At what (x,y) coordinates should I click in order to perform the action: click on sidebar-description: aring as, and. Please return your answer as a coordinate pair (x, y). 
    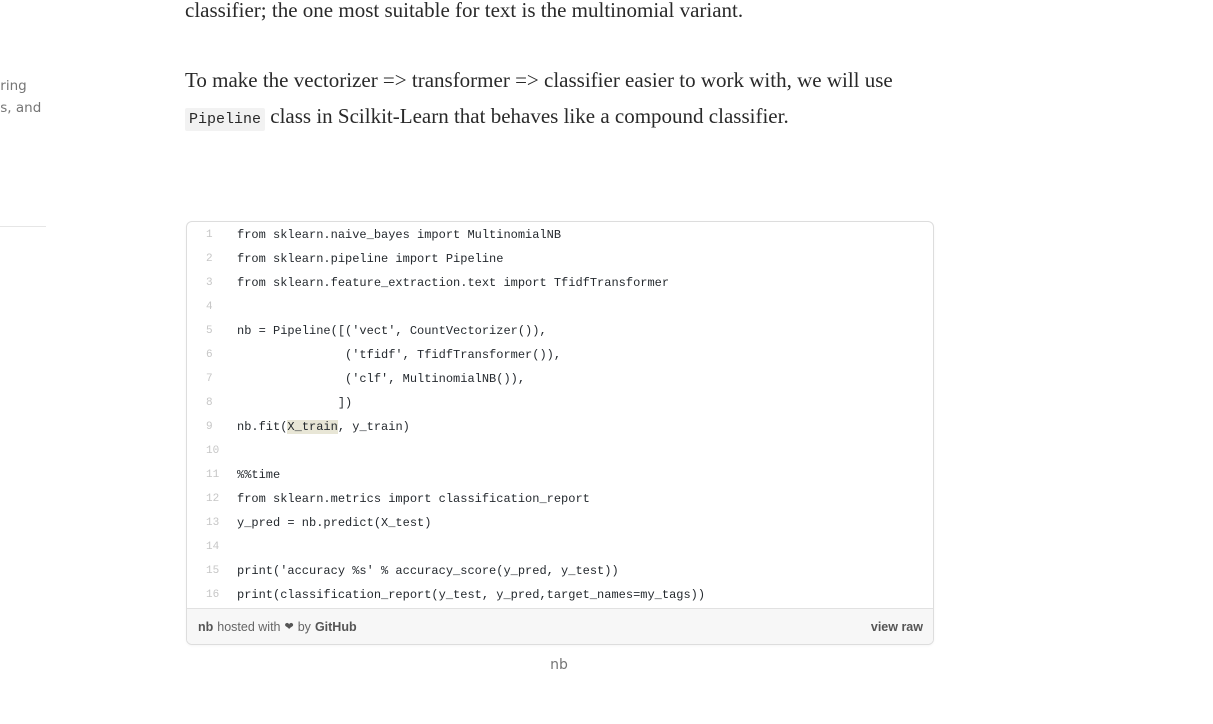
    Looking at the image, I should click on (20, 97).